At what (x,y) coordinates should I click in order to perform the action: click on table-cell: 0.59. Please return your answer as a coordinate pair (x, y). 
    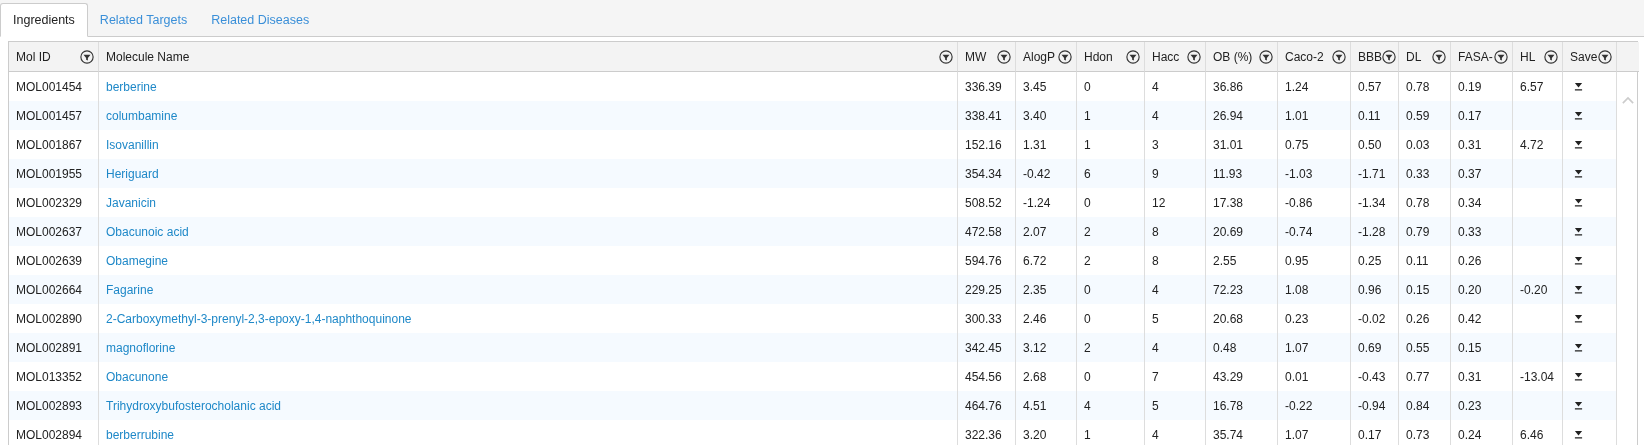
    Looking at the image, I should click on (1425, 115).